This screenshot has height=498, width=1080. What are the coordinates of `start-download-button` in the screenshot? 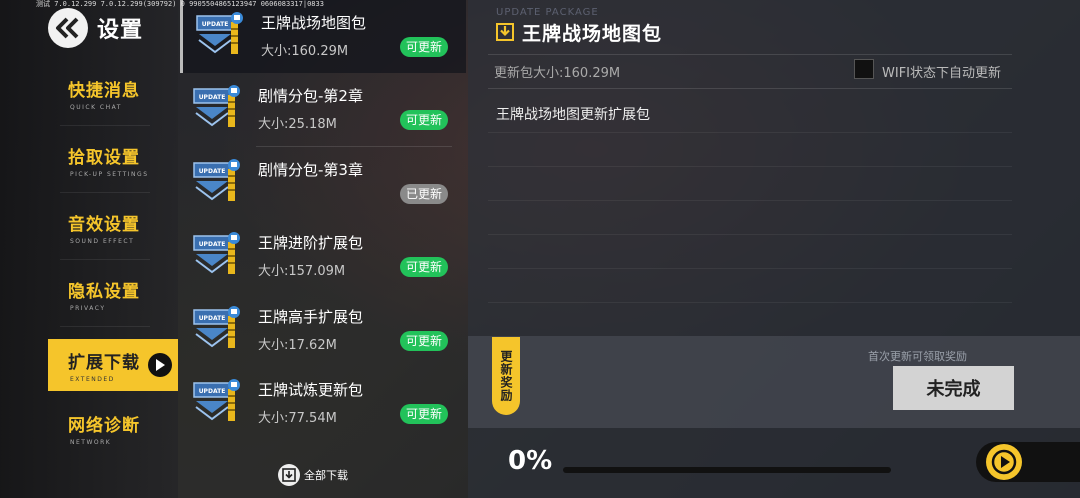 It's located at (1028, 462).